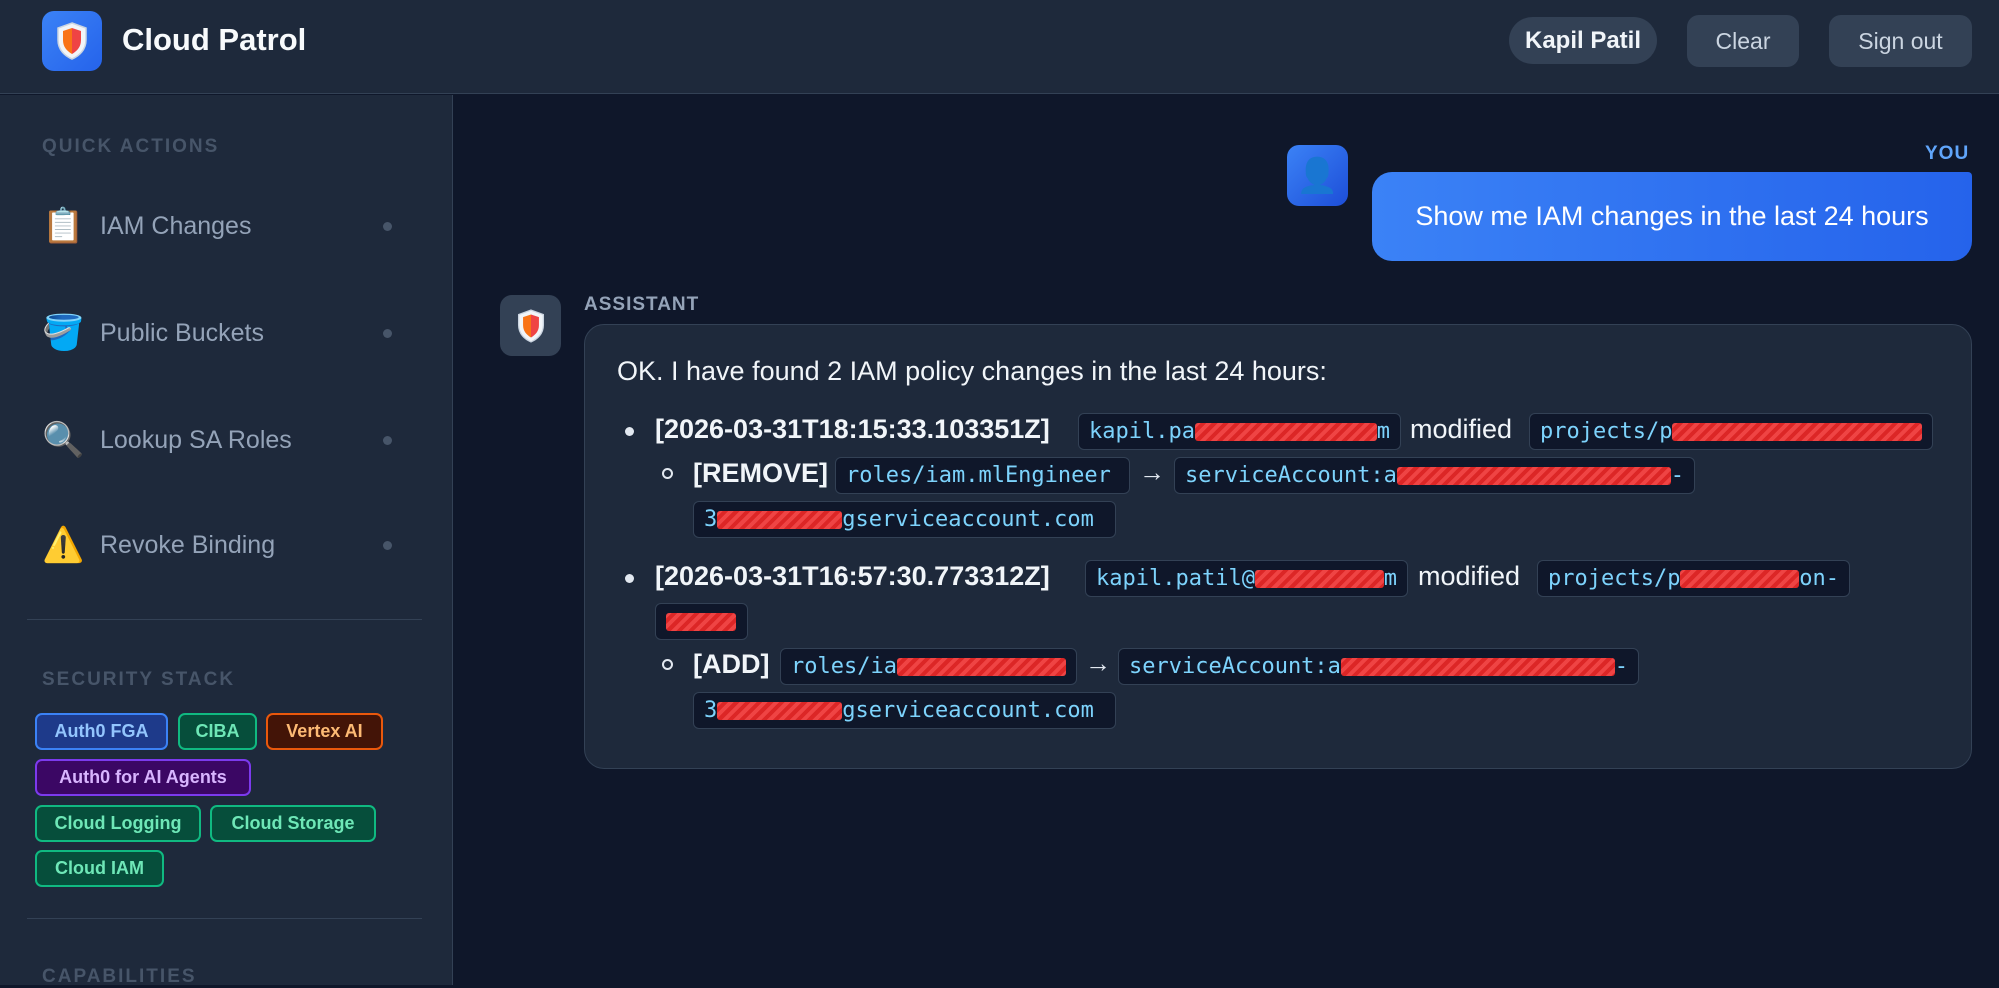 Image resolution: width=1999 pixels, height=988 pixels. Describe the element at coordinates (999, 47) in the screenshot. I see `app-header: Cloud Patrol Kapil Patil Clear Sign out` at that location.